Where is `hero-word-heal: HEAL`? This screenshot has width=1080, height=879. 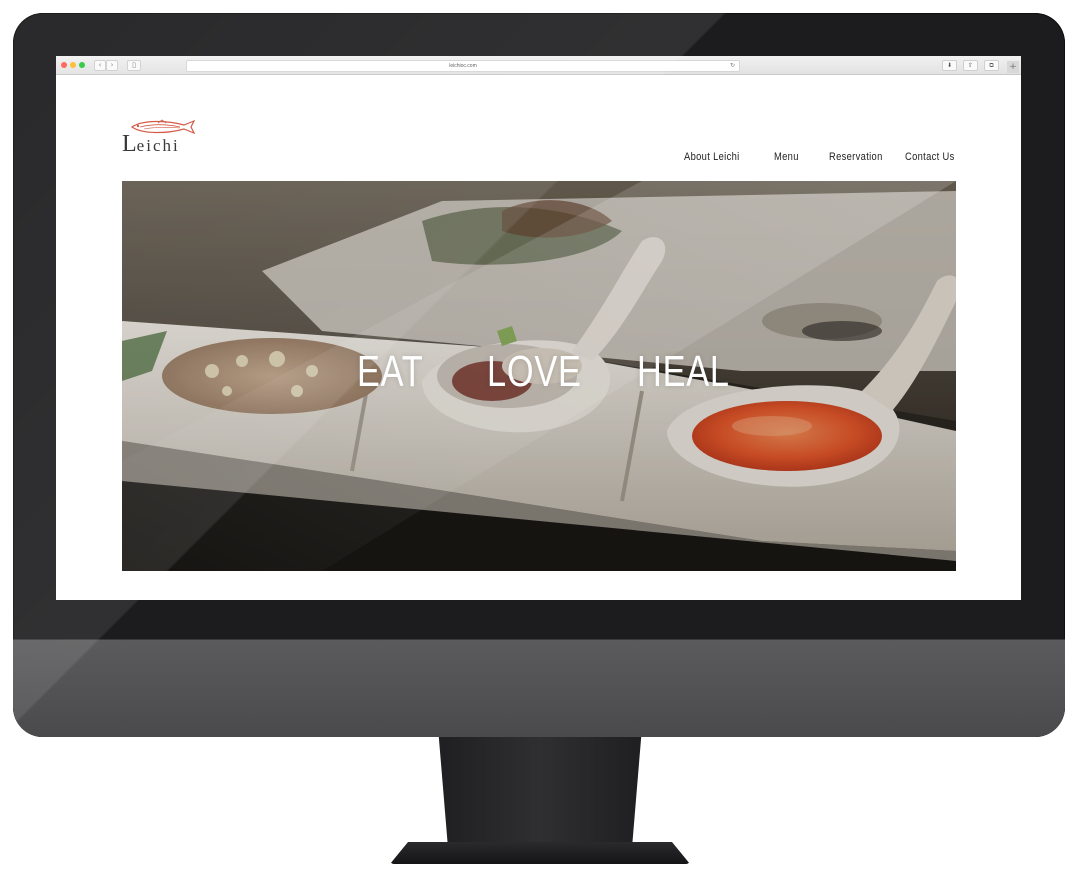
hero-word-heal: HEAL is located at coordinates (683, 371).